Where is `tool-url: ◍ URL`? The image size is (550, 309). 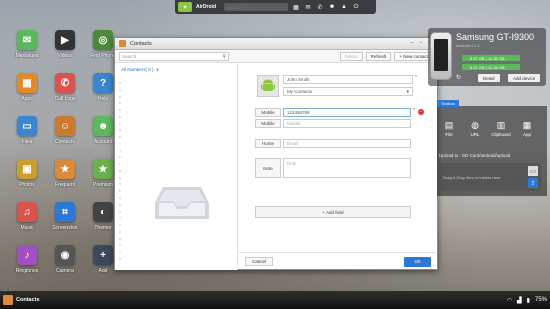
tool-url: ◍ URL is located at coordinates (475, 128).